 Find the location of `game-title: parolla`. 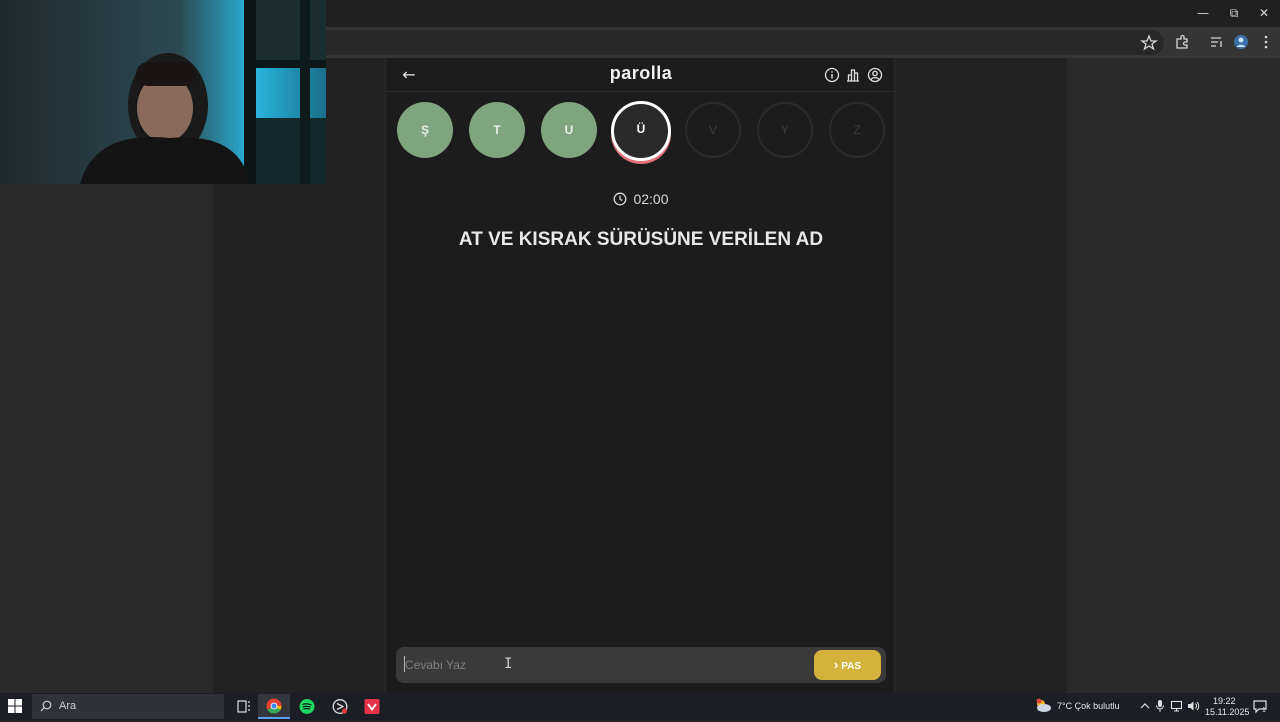

game-title: parolla is located at coordinates (641, 73).